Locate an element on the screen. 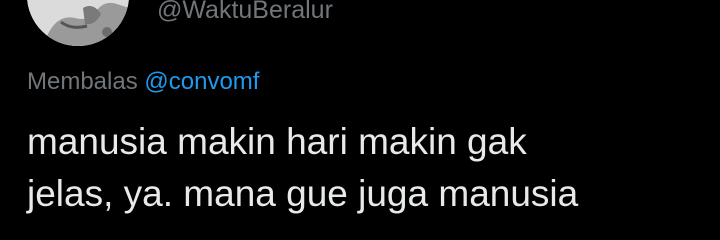 The width and height of the screenshot is (720, 240). tweet-text-line: manusia makin hari makin gak is located at coordinates (277, 141).